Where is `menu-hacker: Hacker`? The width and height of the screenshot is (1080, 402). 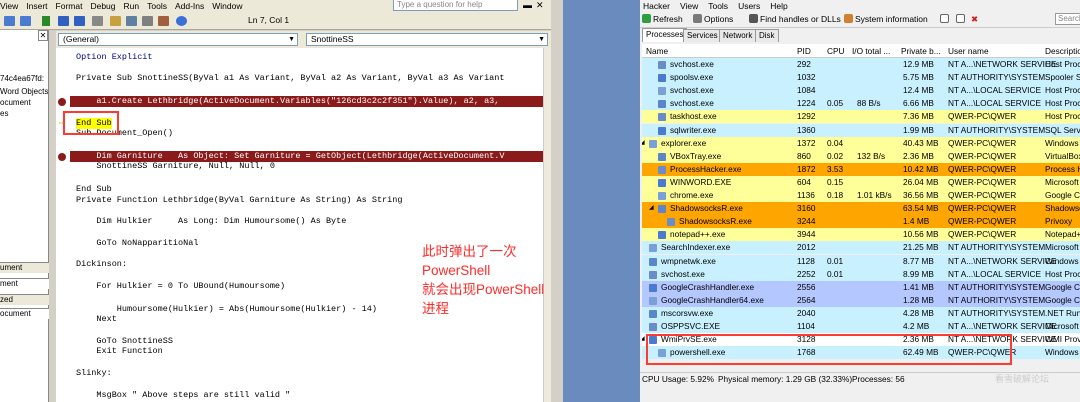
menu-hacker: Hacker is located at coordinates (656, 6).